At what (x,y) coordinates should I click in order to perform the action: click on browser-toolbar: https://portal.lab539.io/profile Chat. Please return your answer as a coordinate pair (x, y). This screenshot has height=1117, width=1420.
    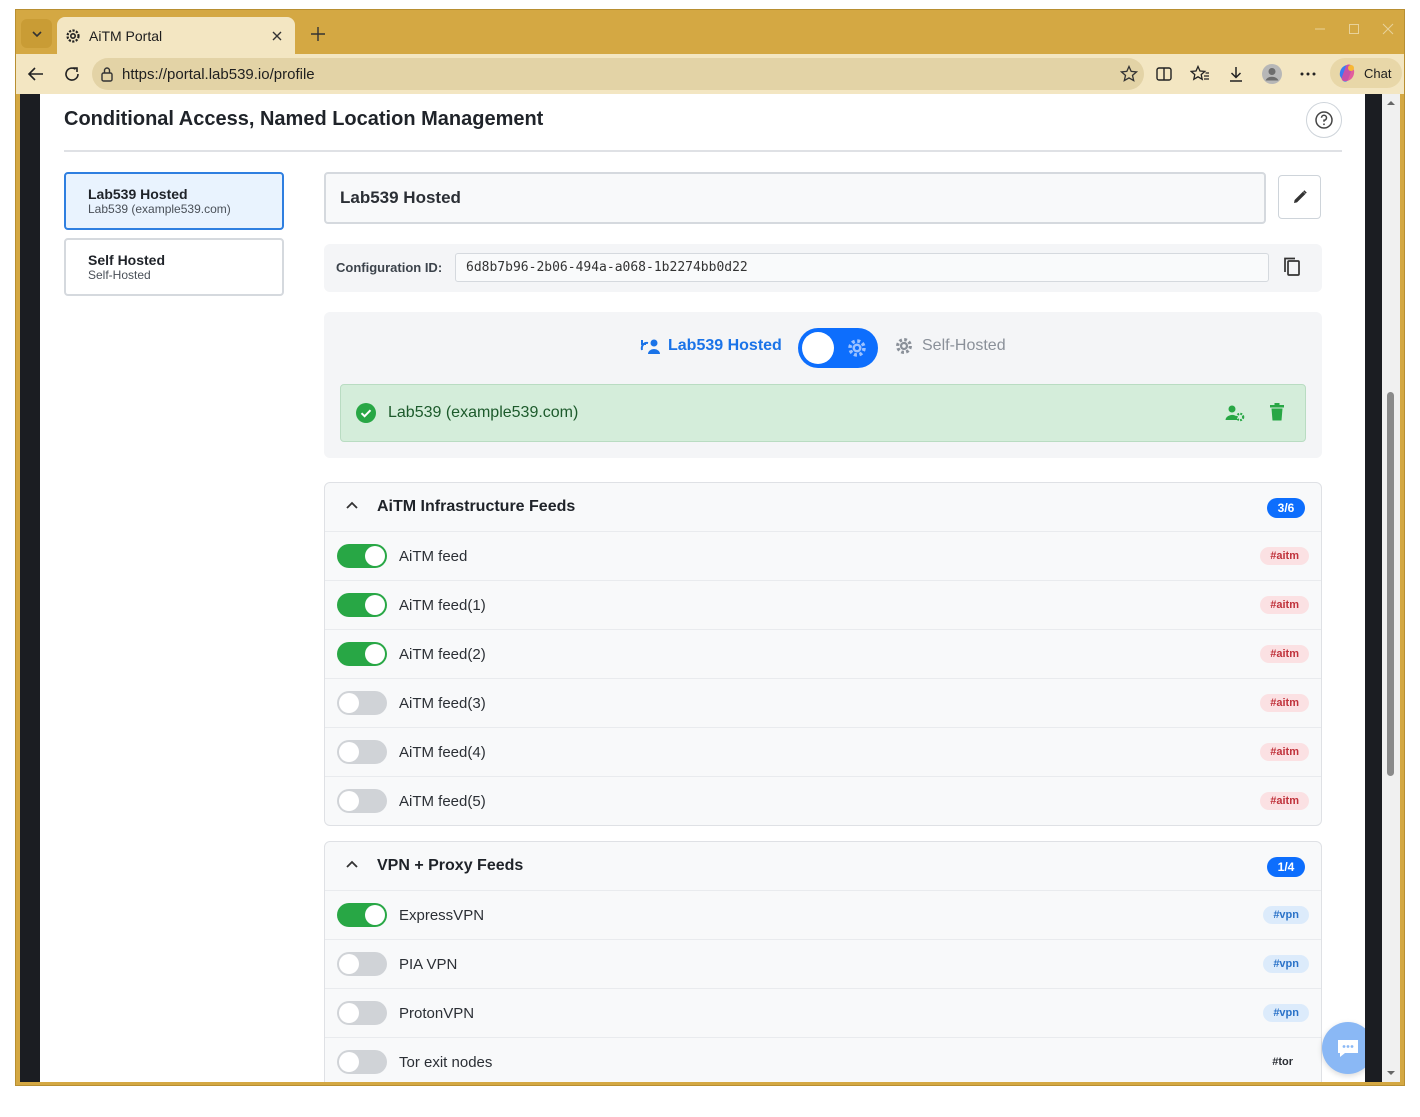
    Looking at the image, I should click on (710, 74).